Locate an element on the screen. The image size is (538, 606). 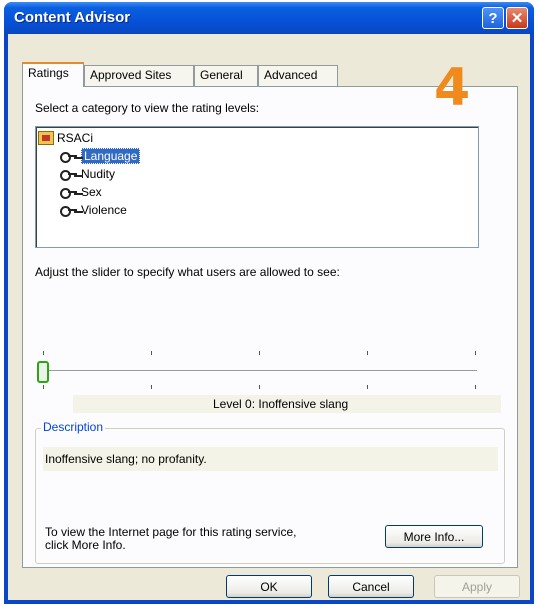
tree-item-label: Sex is located at coordinates (91, 192).